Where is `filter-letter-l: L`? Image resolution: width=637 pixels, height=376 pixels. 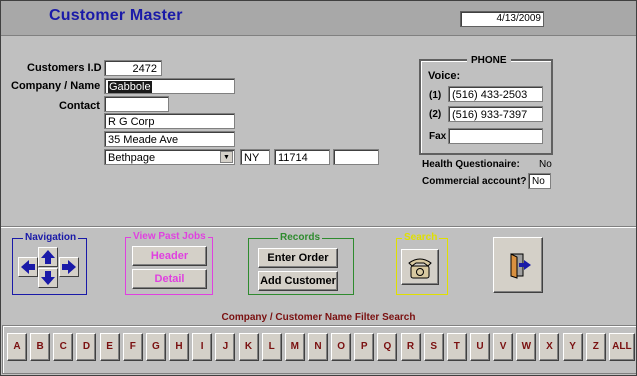 filter-letter-l: L is located at coordinates (271, 347).